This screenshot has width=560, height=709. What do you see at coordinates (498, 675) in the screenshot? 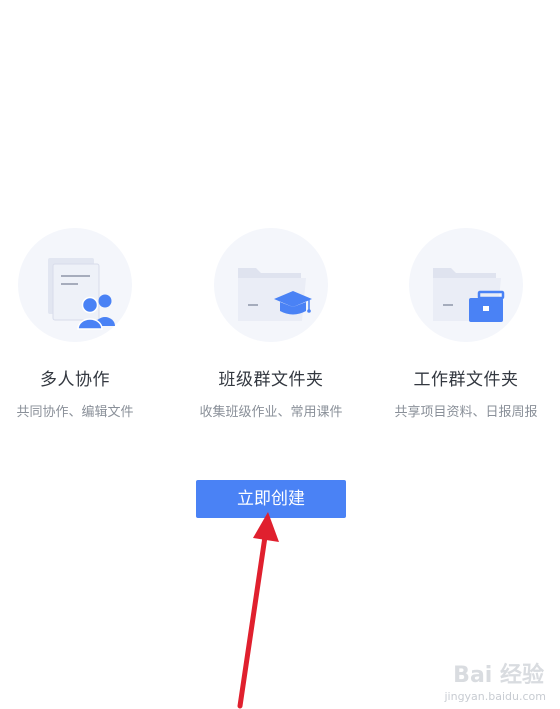
I see `watermark-logo: Bai 经验` at bounding box center [498, 675].